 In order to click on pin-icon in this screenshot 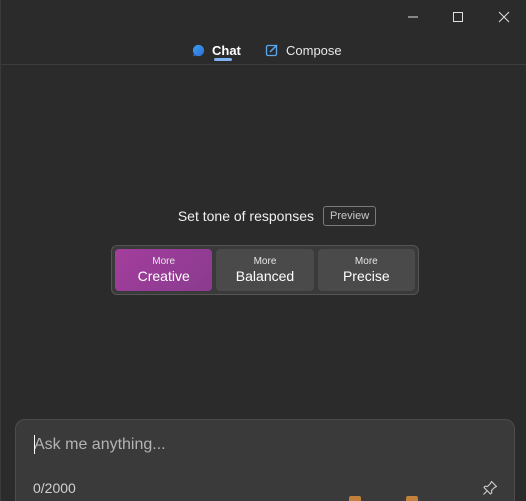, I will do `click(490, 487)`.